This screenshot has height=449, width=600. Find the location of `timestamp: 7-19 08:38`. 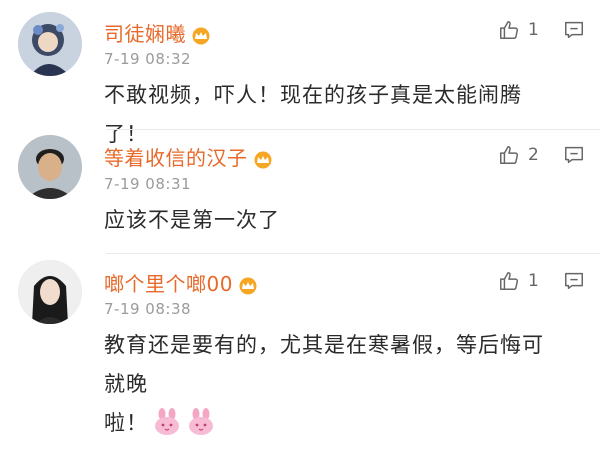

timestamp: 7-19 08:38 is located at coordinates (148, 309).